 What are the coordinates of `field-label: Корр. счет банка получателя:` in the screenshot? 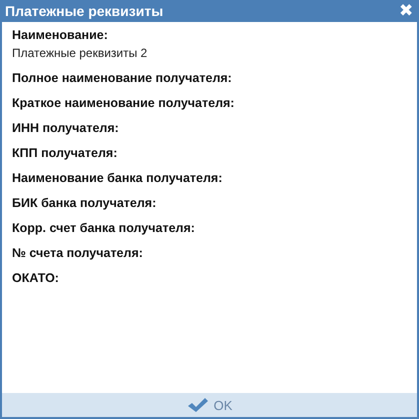 It's located at (103, 228).